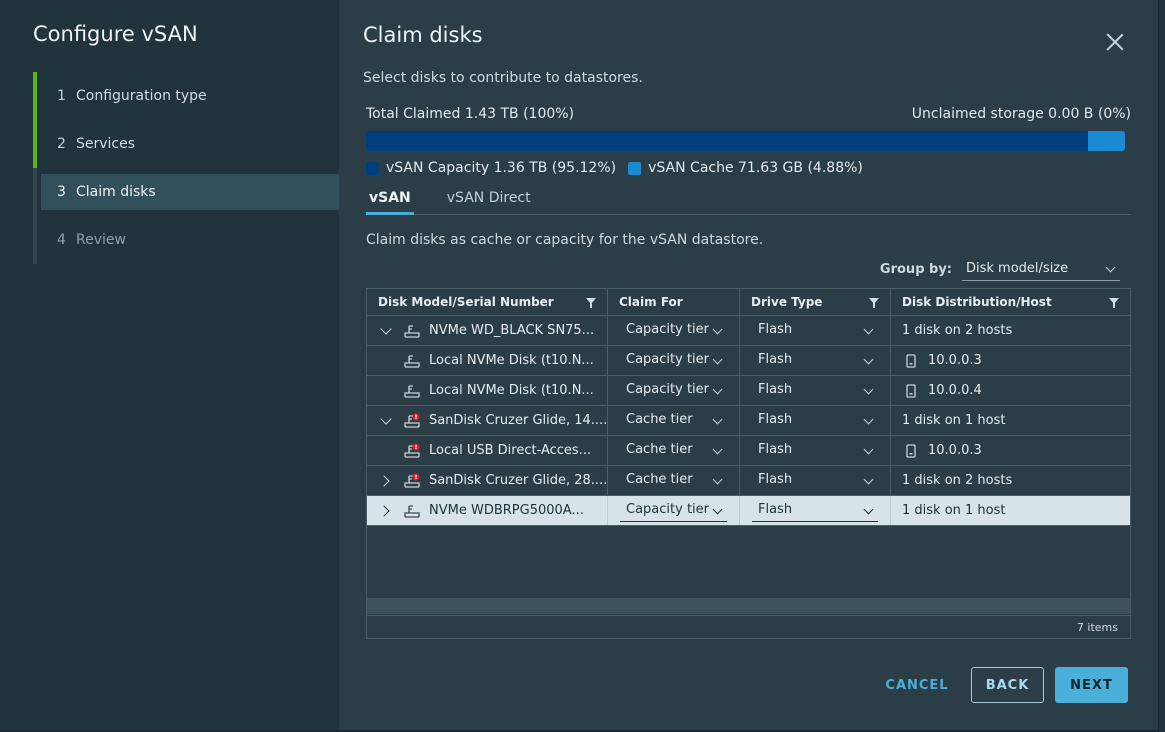  I want to click on legend-capacity: vSAN Capacity 1.36 TB (95.12%), so click(491, 168).